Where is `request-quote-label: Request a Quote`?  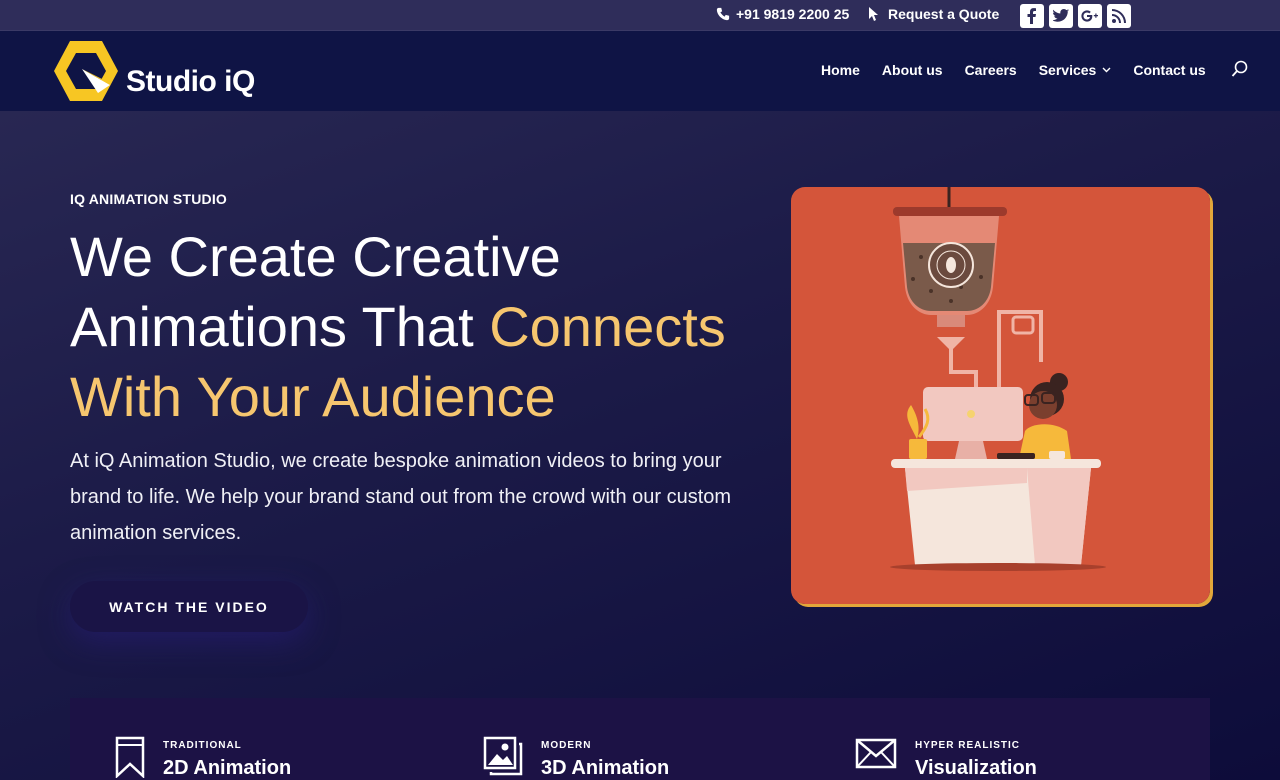 request-quote-label: Request a Quote is located at coordinates (944, 14).